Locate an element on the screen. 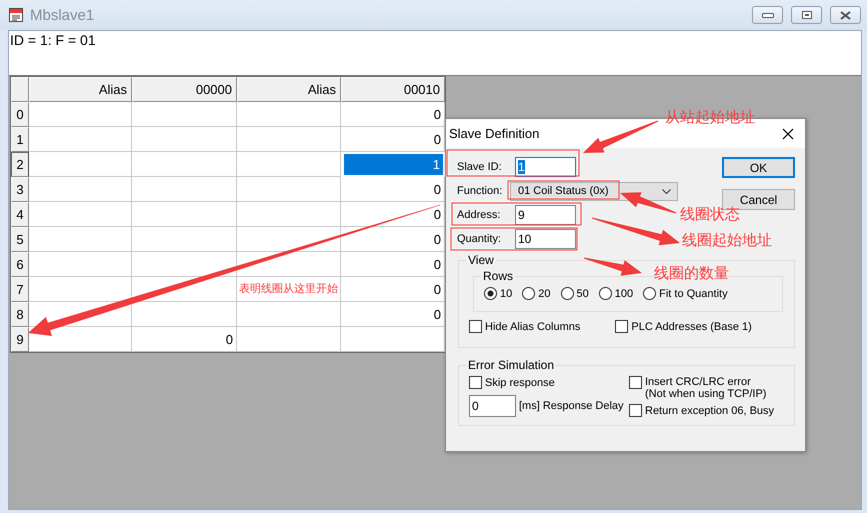 Image resolution: width=867 pixels, height=513 pixels. field-label: Address: is located at coordinates (479, 215).